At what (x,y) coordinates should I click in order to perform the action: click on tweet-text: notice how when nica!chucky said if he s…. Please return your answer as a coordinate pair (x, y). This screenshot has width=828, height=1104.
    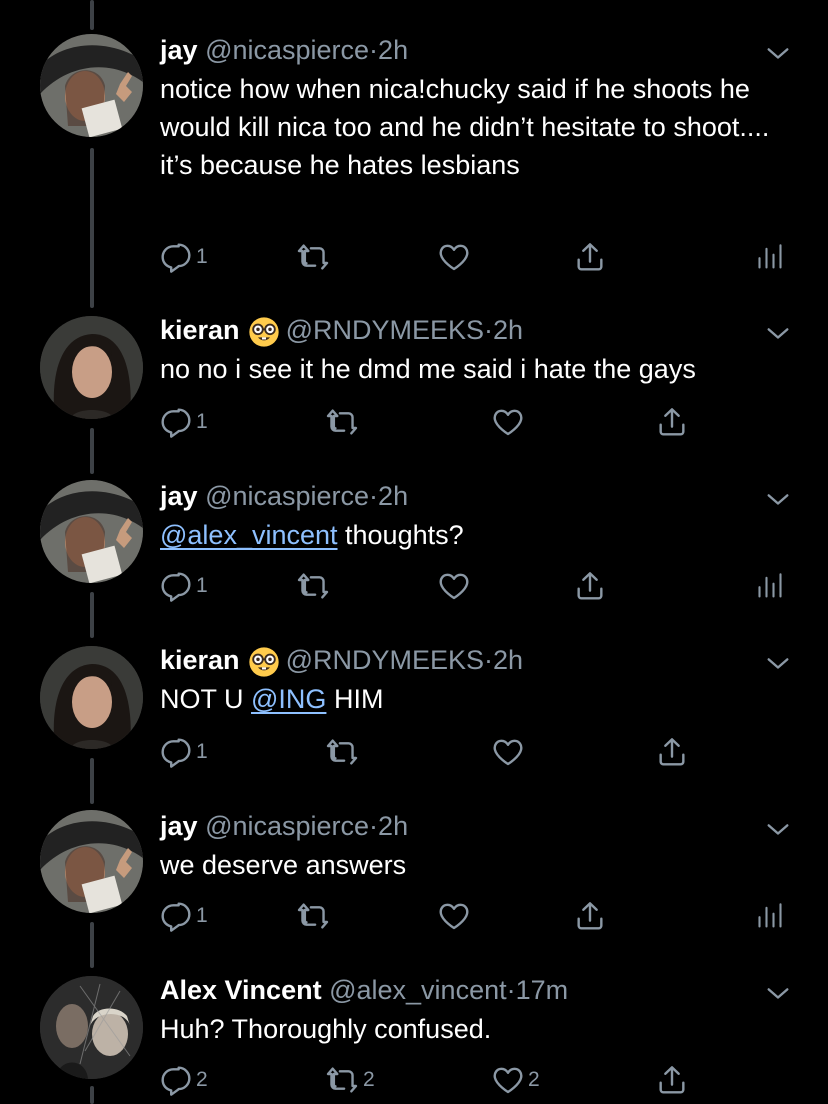
    Looking at the image, I should click on (465, 127).